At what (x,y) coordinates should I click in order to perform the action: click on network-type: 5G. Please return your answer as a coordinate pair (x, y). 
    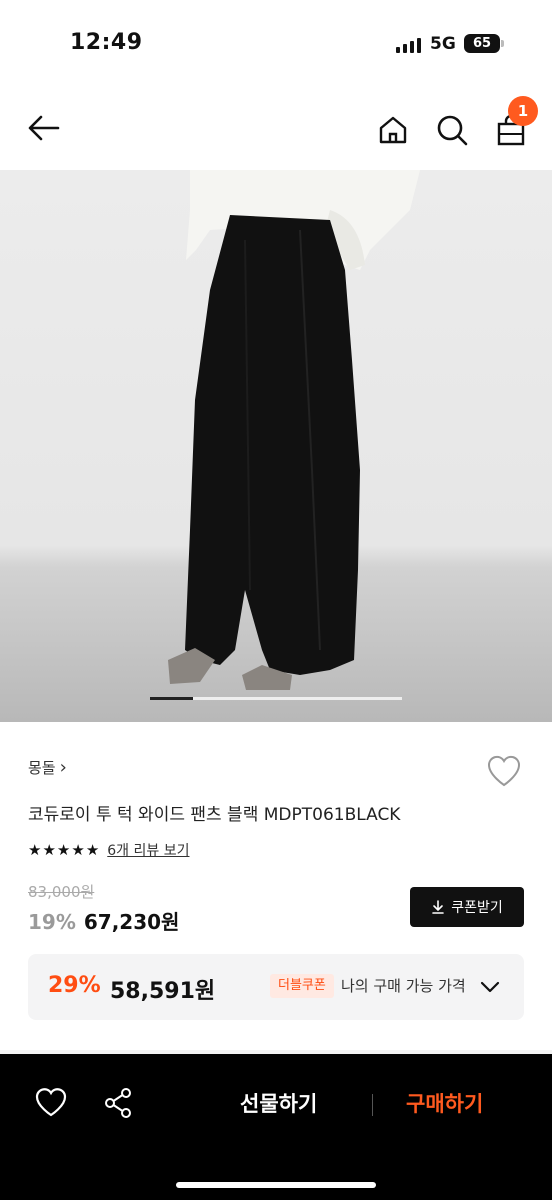
    Looking at the image, I should click on (443, 44).